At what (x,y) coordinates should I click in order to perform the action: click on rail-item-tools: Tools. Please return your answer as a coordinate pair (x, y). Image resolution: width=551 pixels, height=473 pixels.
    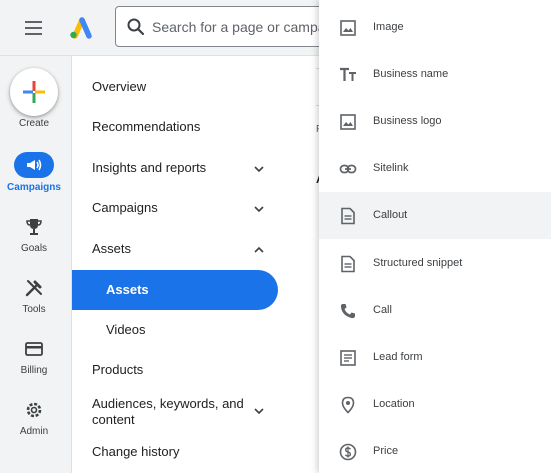
    Looking at the image, I should click on (34, 304).